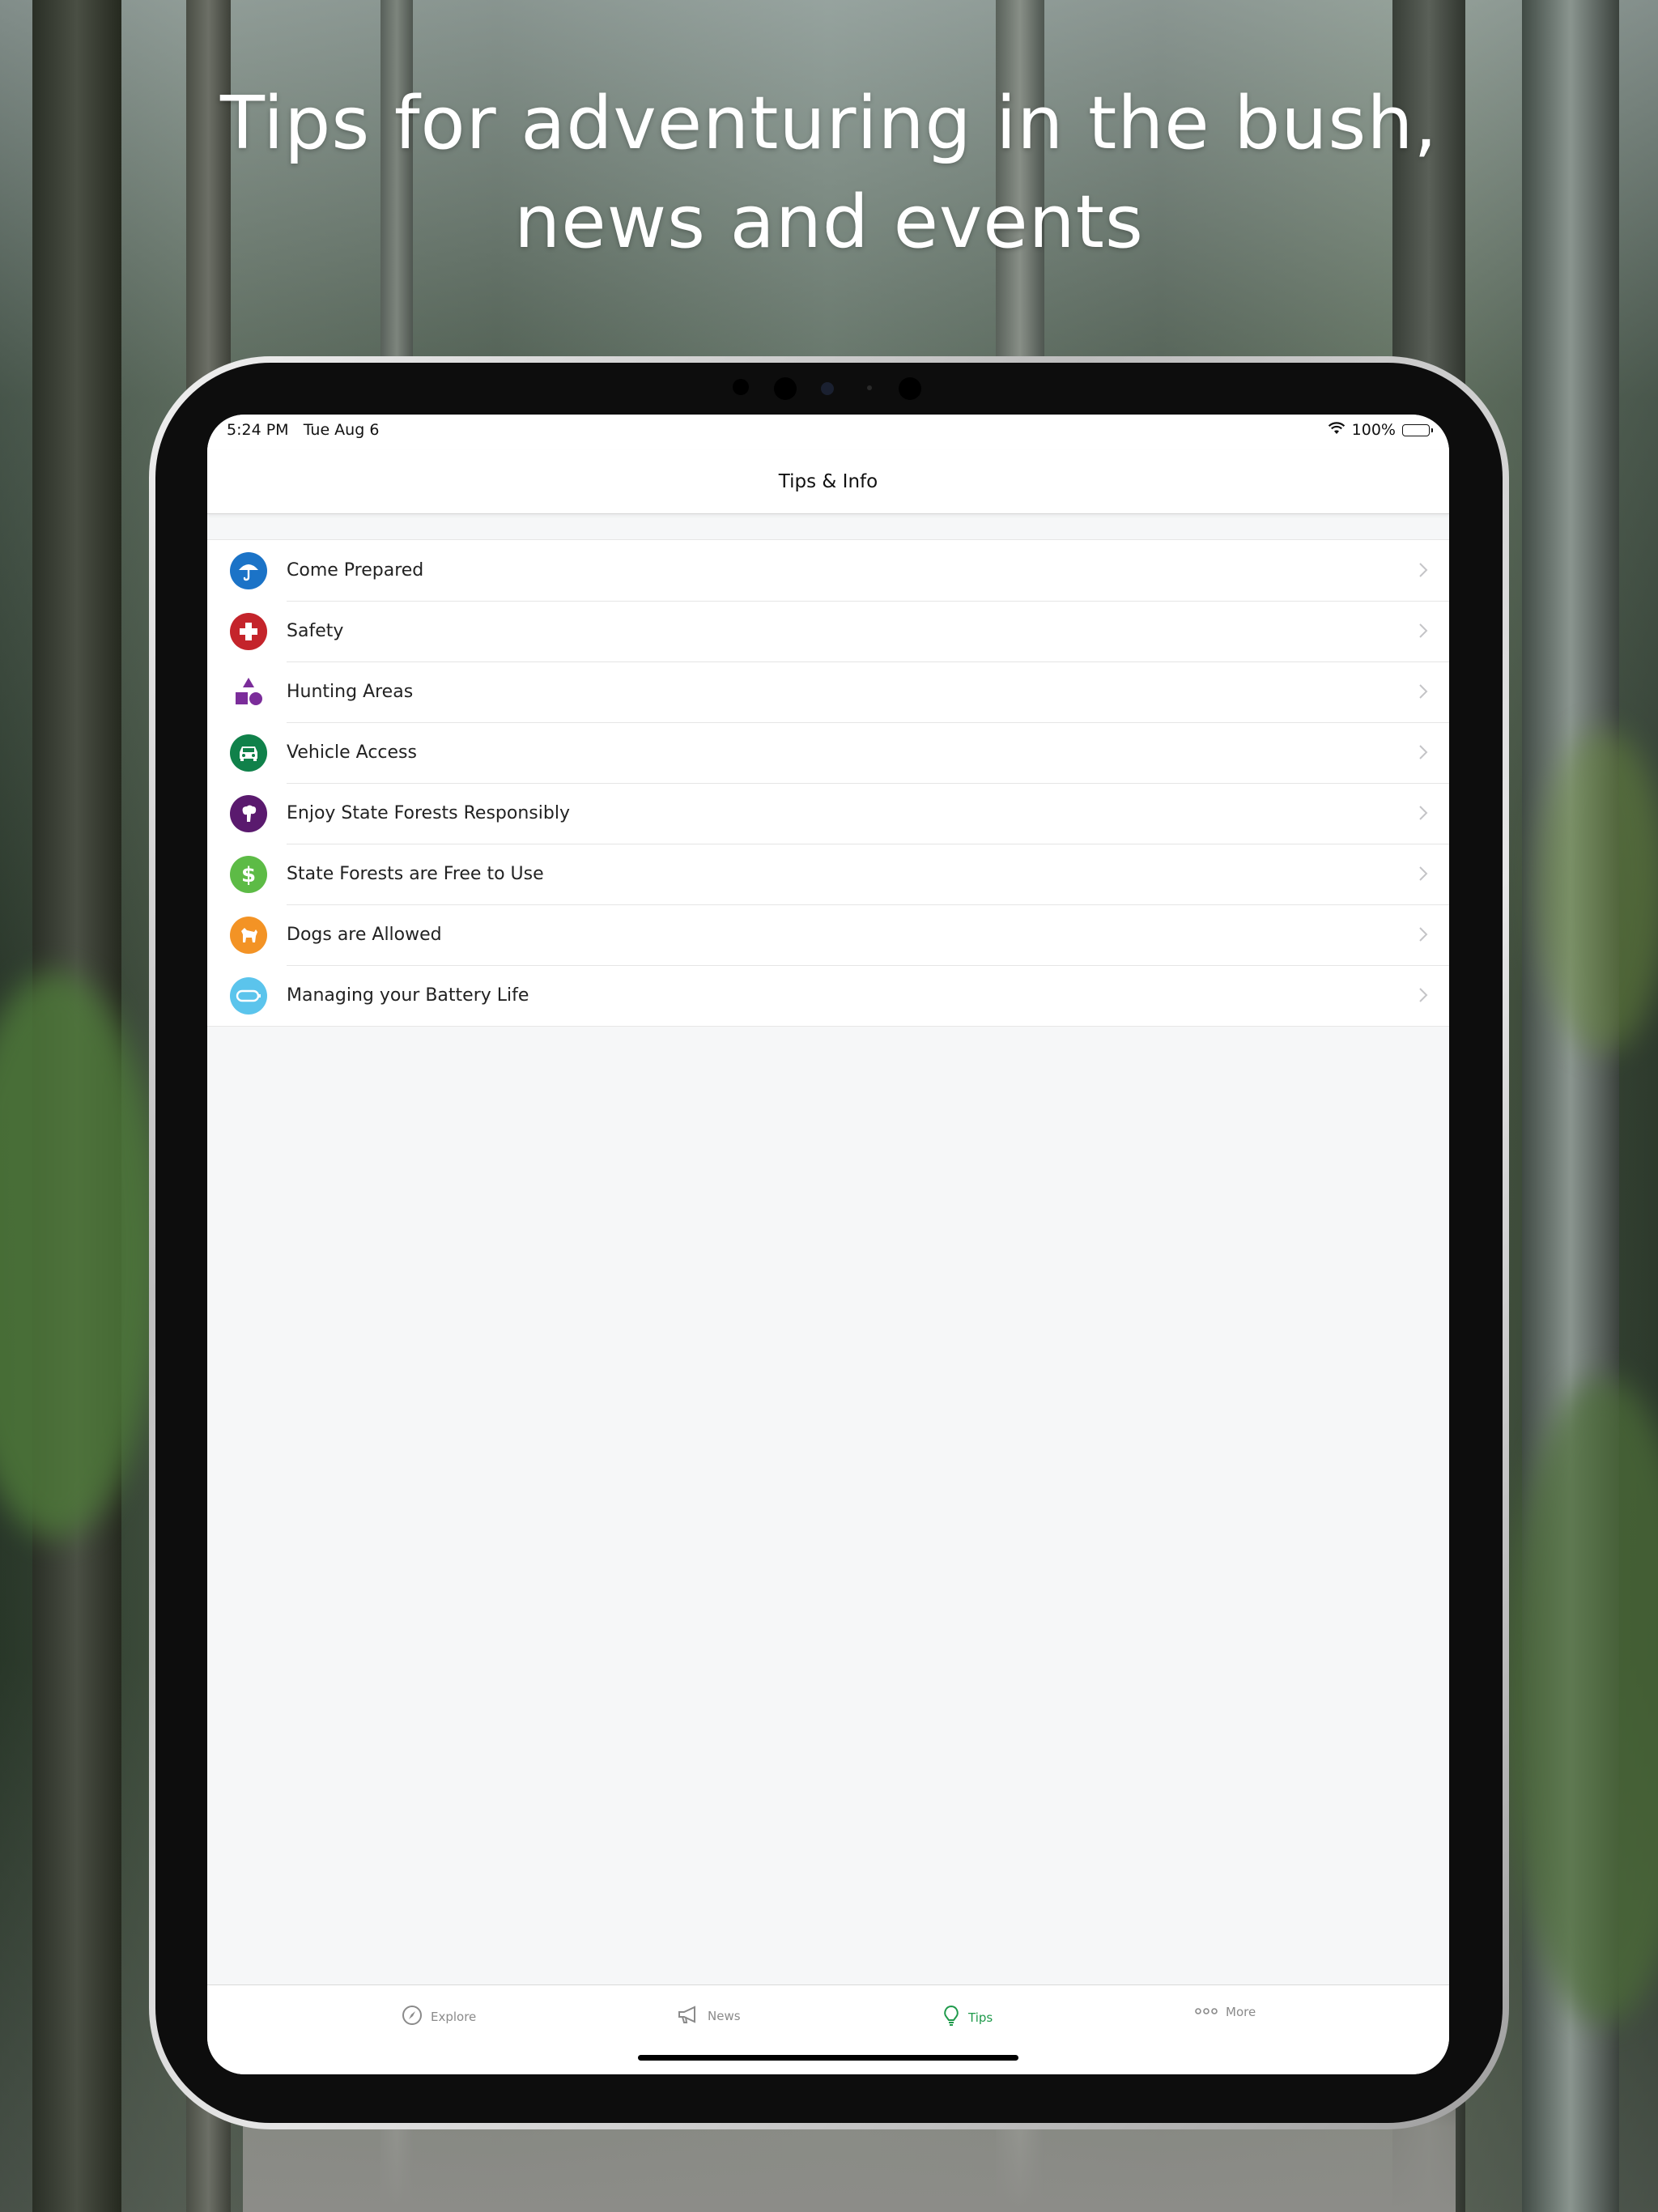 This screenshot has width=1658, height=2212. What do you see at coordinates (828, 2029) in the screenshot?
I see `tab-bar: Explore News Tips More` at bounding box center [828, 2029].